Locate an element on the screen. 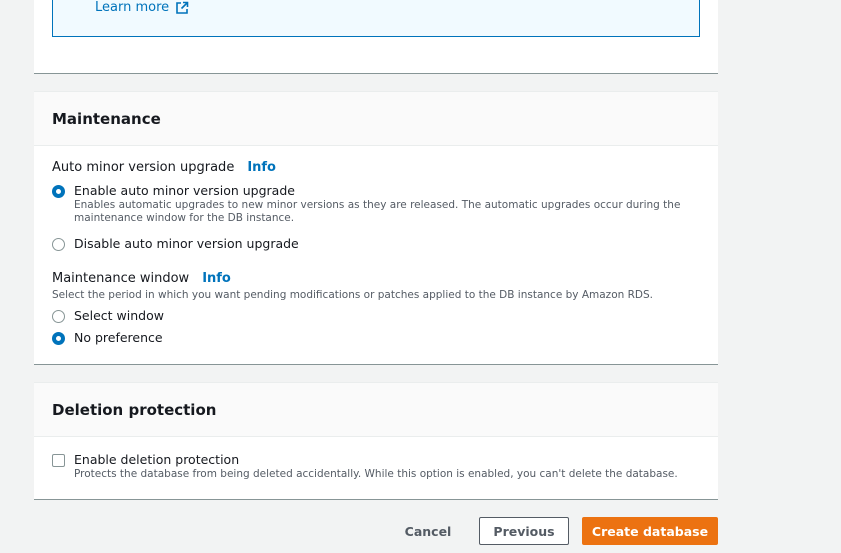 The width and height of the screenshot is (841, 553). maintenance-header: Maintenance is located at coordinates (376, 119).